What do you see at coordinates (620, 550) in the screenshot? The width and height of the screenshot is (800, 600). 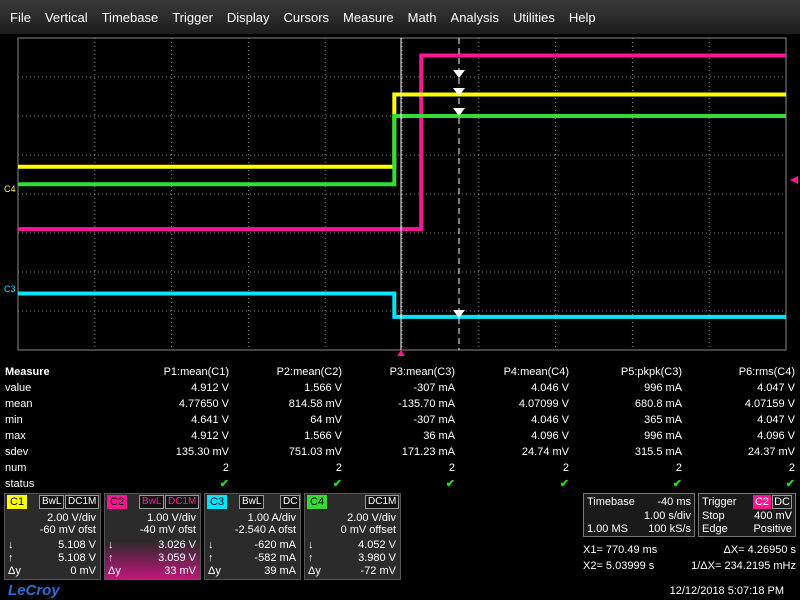 I see `cursor-x1: X1= 770.49 ms` at bounding box center [620, 550].